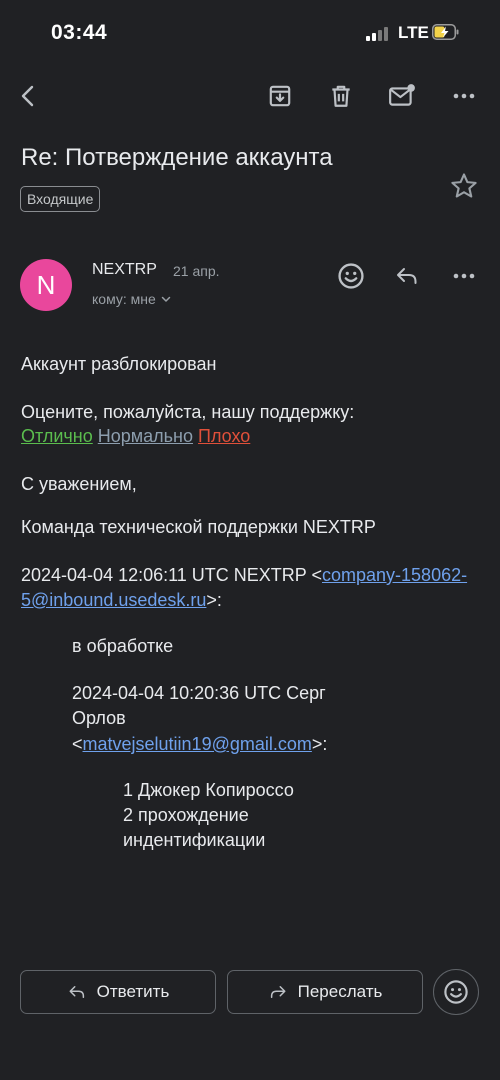 This screenshot has width=500, height=1080. What do you see at coordinates (99, 718) in the screenshot?
I see `quote2-header-line2: Орлов` at bounding box center [99, 718].